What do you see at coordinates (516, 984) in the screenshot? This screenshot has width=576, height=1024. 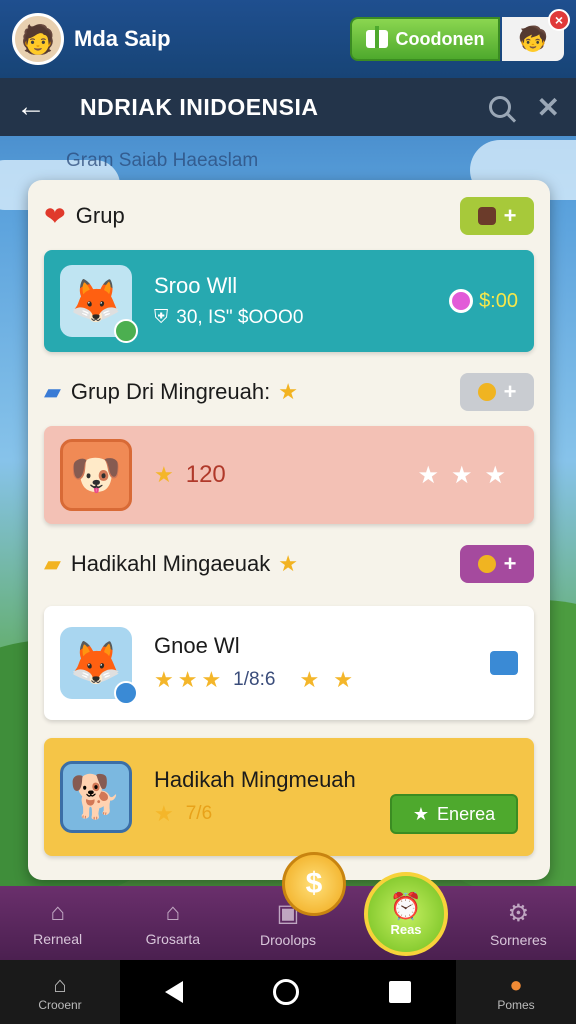 I see `pumpkin-icon: ●` at bounding box center [516, 984].